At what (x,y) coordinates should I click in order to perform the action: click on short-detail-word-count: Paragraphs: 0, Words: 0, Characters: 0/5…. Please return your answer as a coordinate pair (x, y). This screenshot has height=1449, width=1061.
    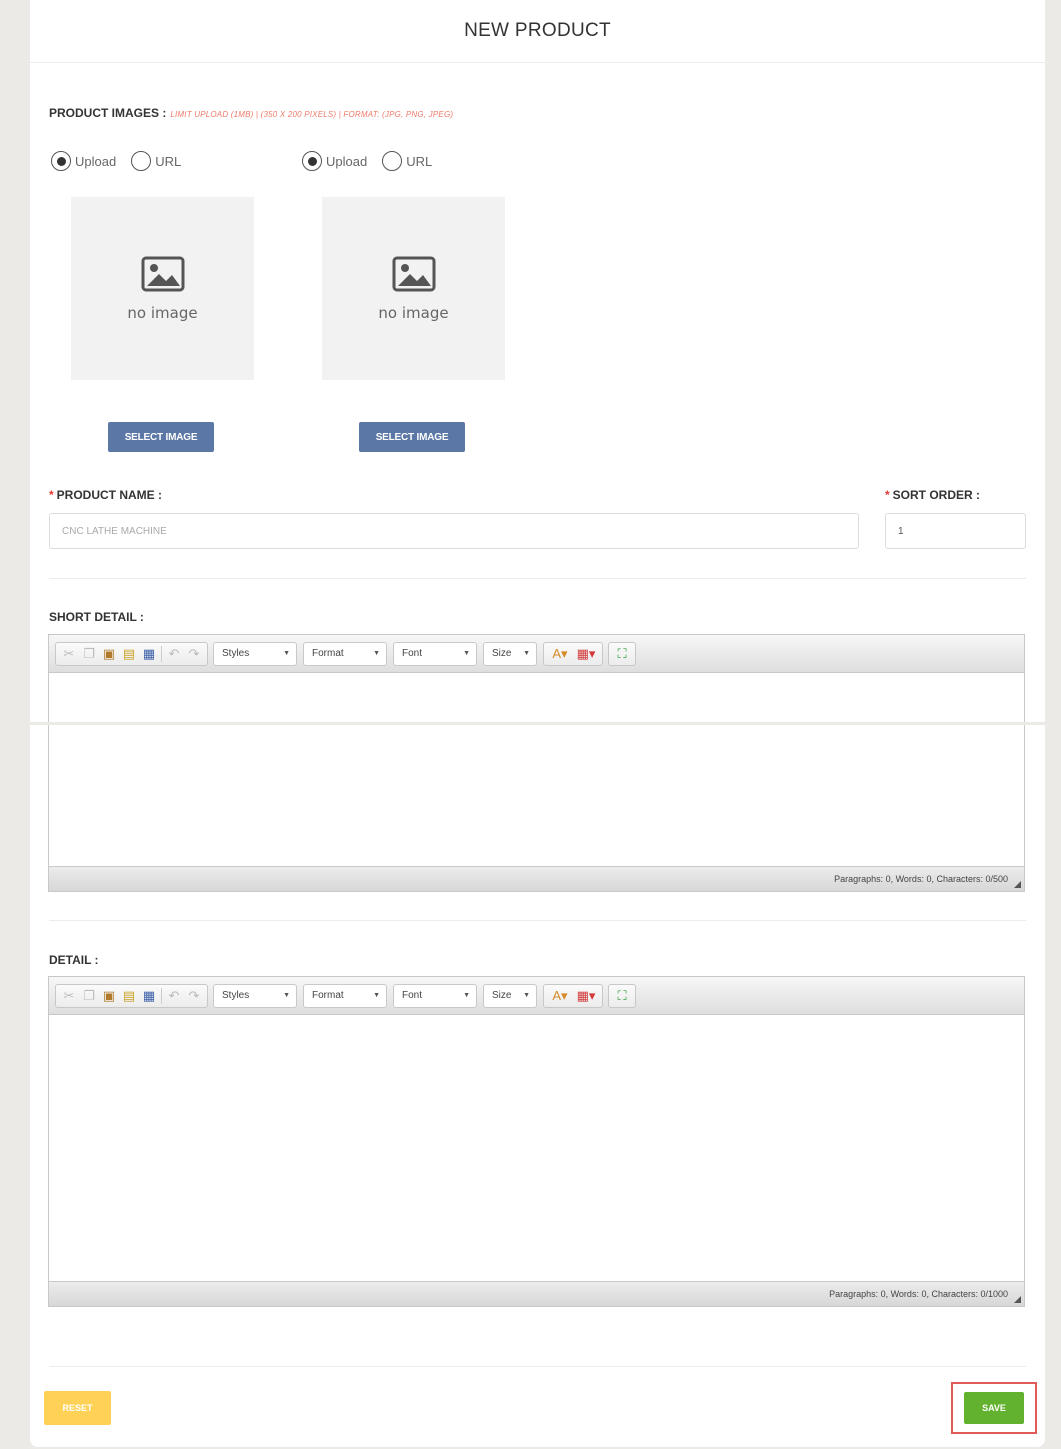
    Looking at the image, I should click on (921, 879).